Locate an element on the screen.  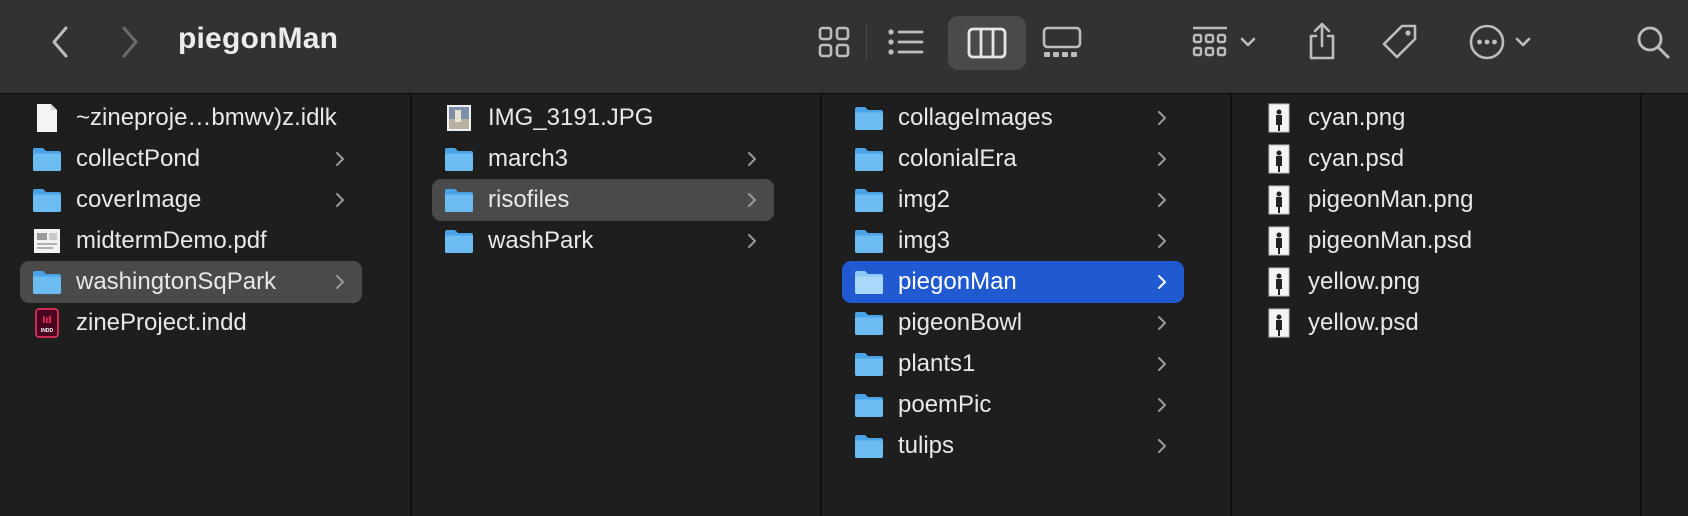
share-button is located at coordinates (1322, 41).